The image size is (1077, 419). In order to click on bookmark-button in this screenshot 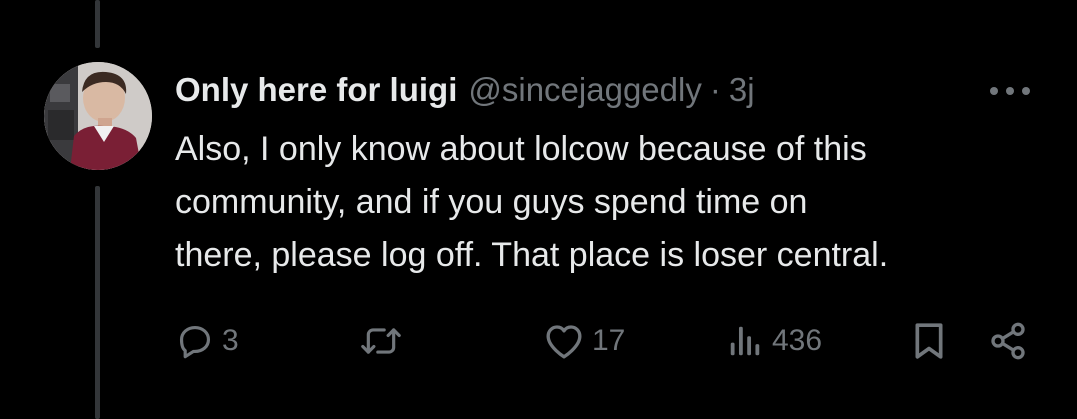, I will do `click(929, 341)`.